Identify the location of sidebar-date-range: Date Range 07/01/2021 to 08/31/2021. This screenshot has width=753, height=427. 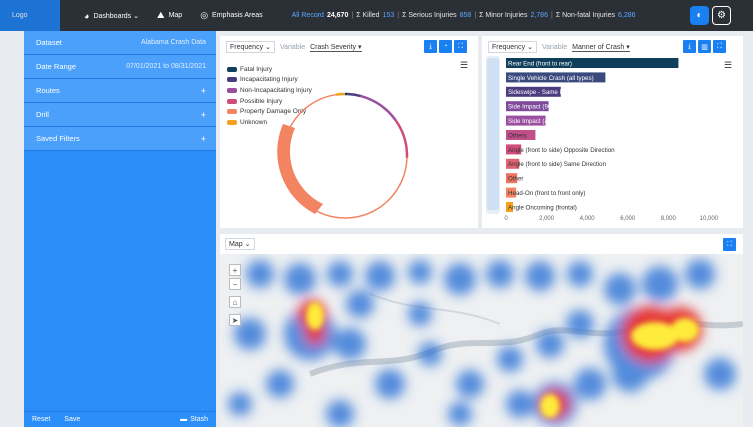
(120, 67).